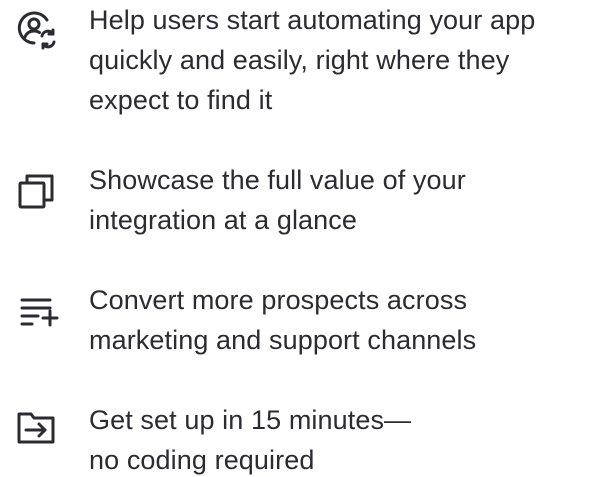 The height and width of the screenshot is (477, 614). I want to click on copy-icon, so click(36, 191).